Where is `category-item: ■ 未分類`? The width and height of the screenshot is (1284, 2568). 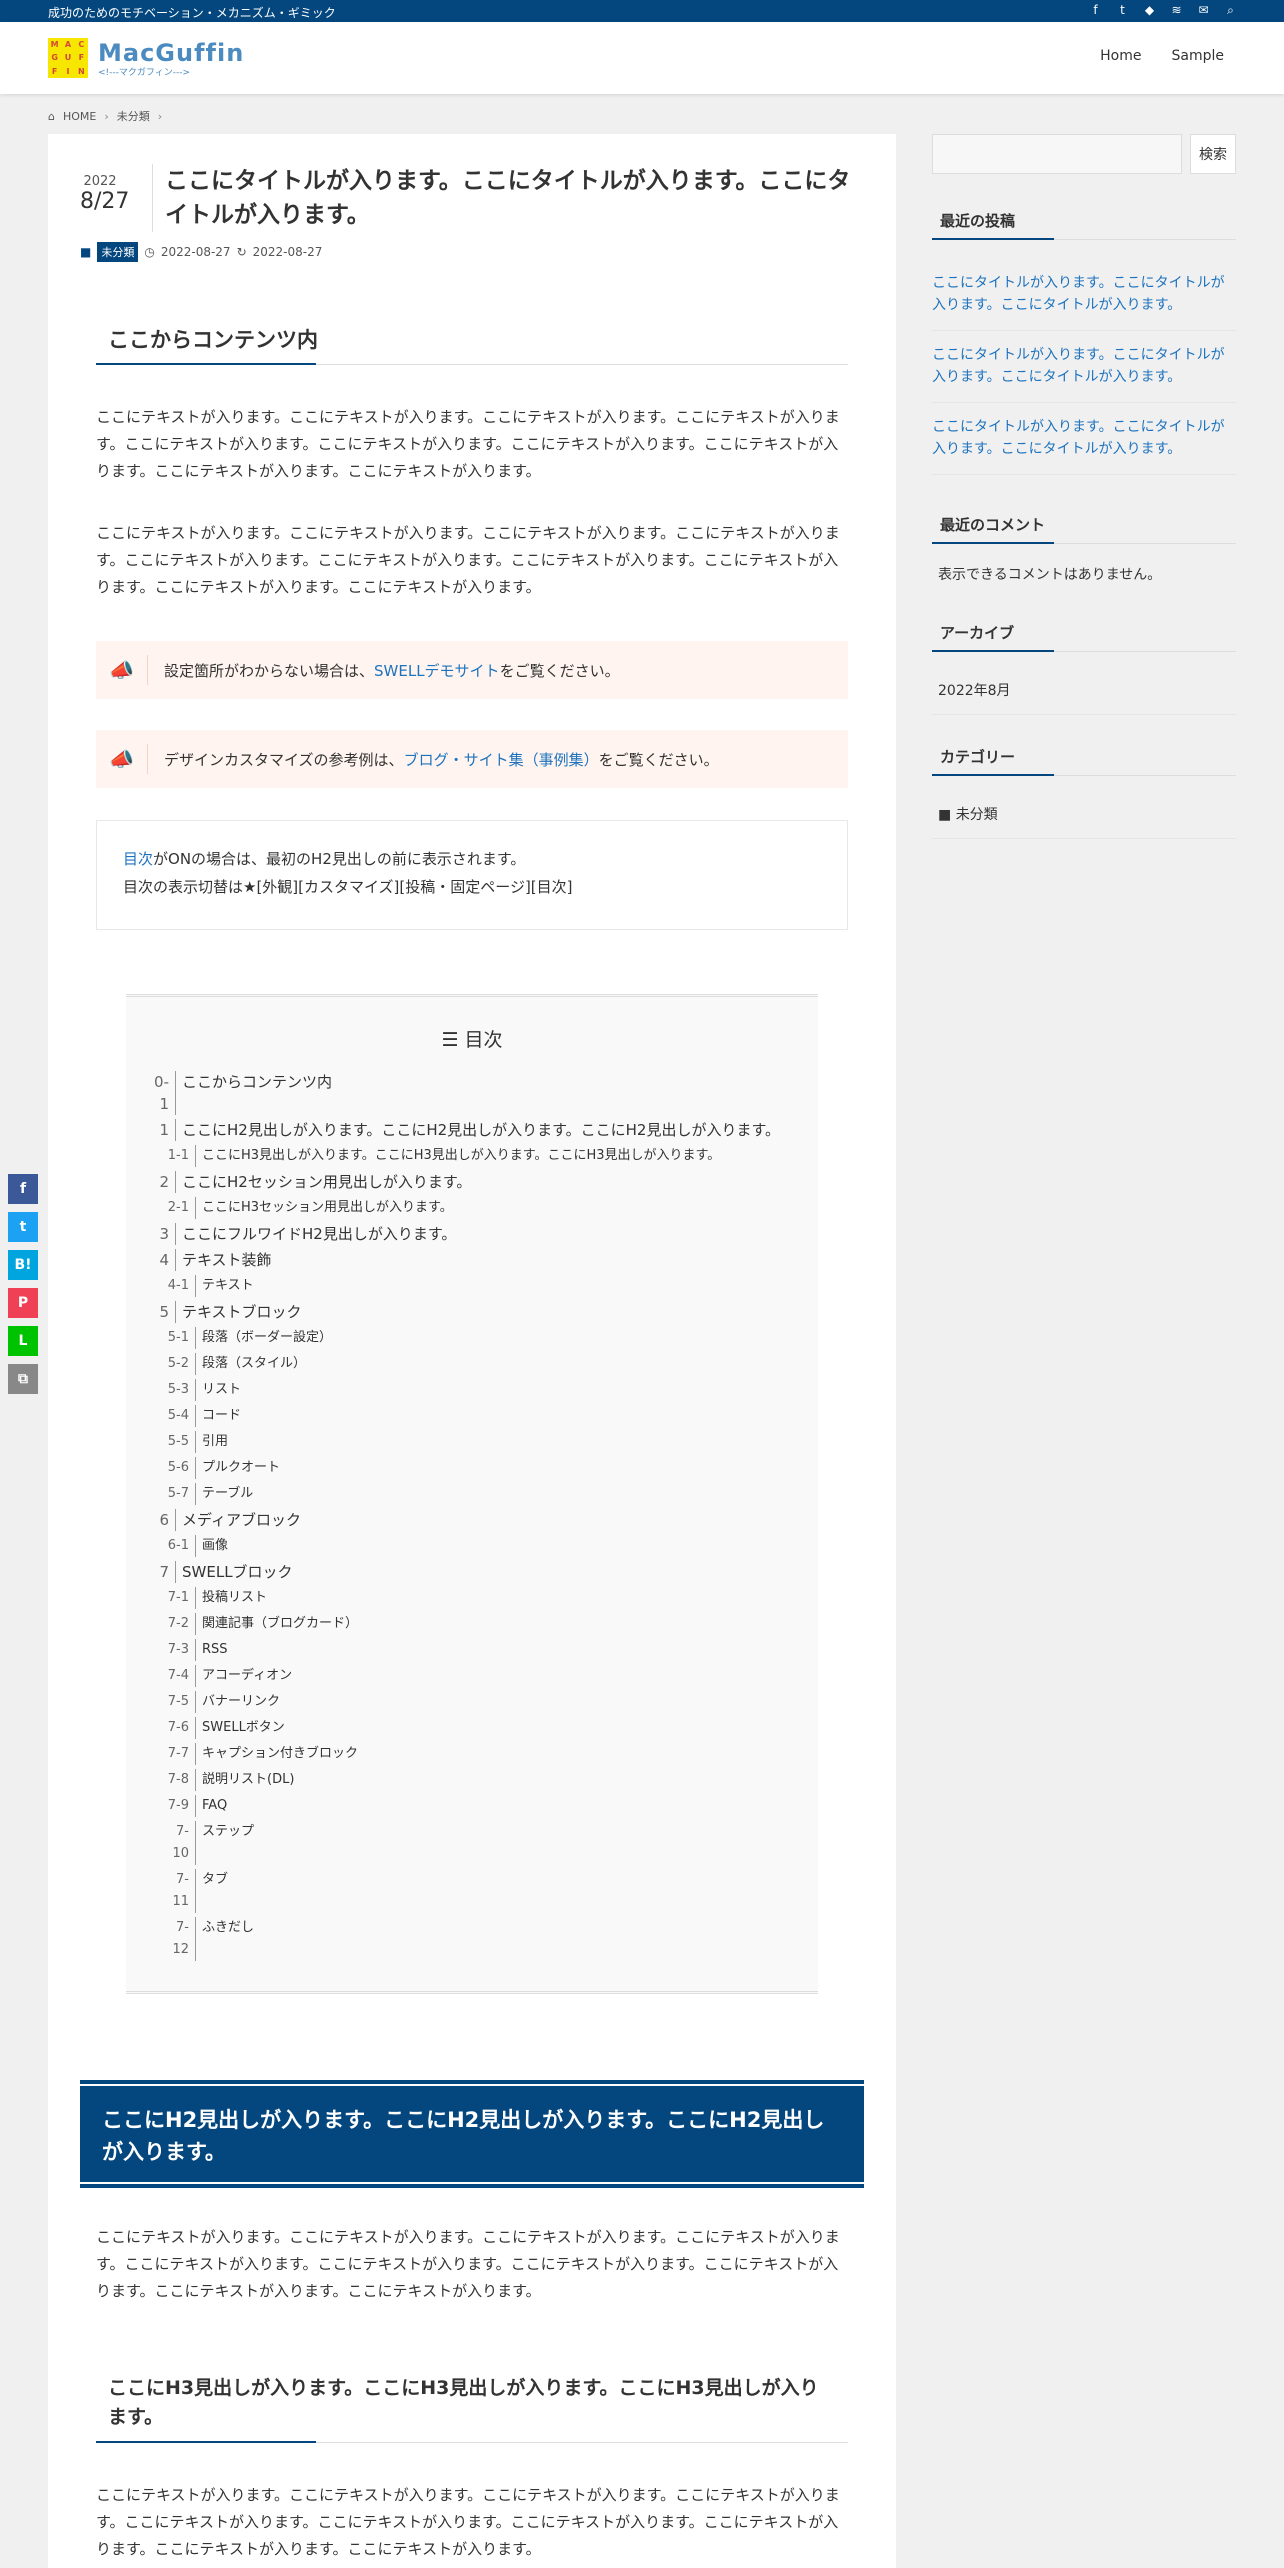
category-item: ■ 未分類 is located at coordinates (1084, 821).